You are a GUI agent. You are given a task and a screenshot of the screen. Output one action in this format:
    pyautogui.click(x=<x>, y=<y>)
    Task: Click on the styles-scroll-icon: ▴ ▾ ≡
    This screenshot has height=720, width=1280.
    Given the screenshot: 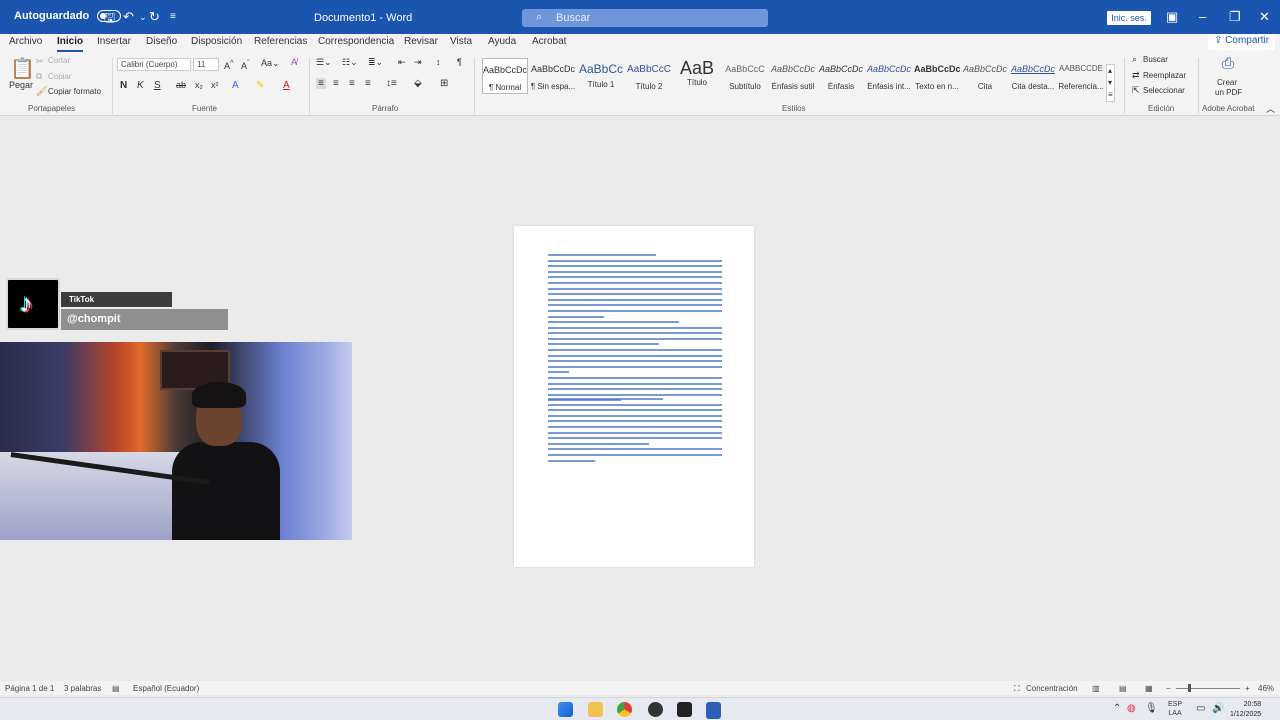 What is the action you would take?
    pyautogui.click(x=1110, y=83)
    